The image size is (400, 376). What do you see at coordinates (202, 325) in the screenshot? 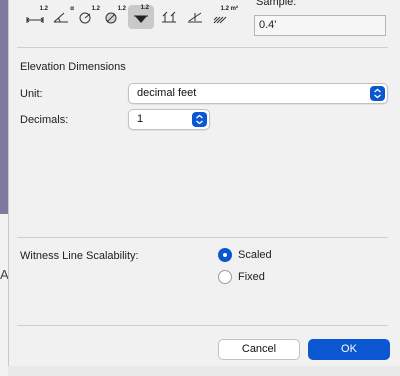
I see `bottom-divider` at bounding box center [202, 325].